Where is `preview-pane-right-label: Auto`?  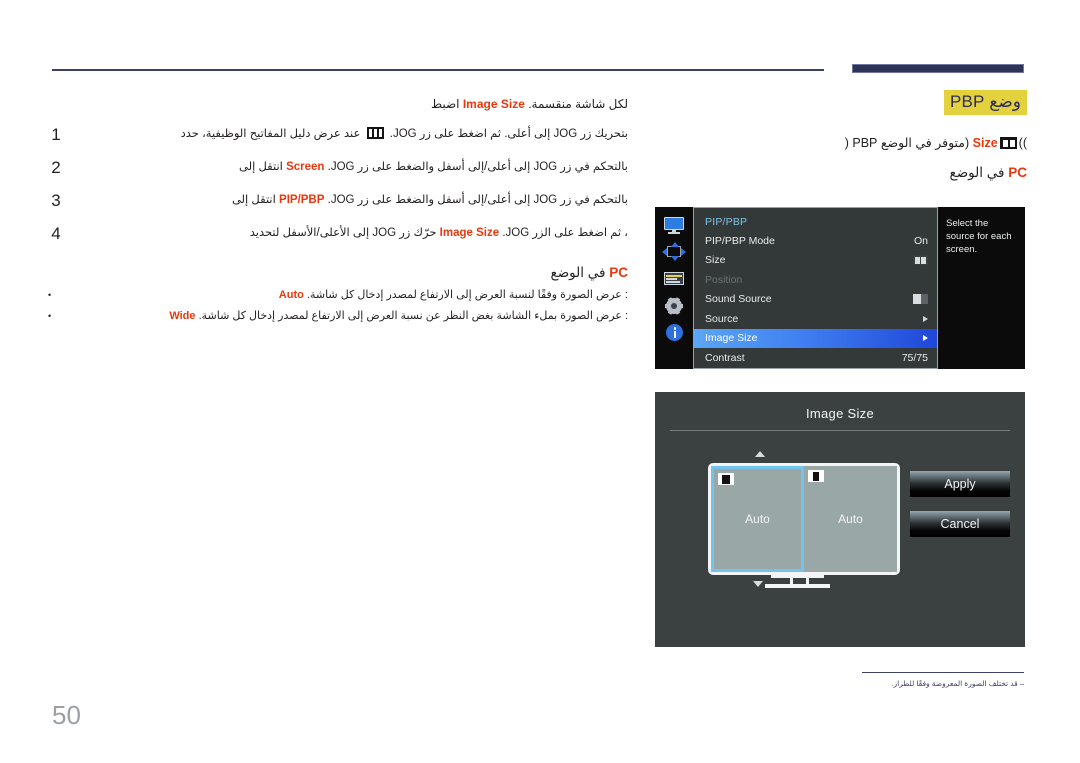
preview-pane-right-label: Auto is located at coordinates (850, 519).